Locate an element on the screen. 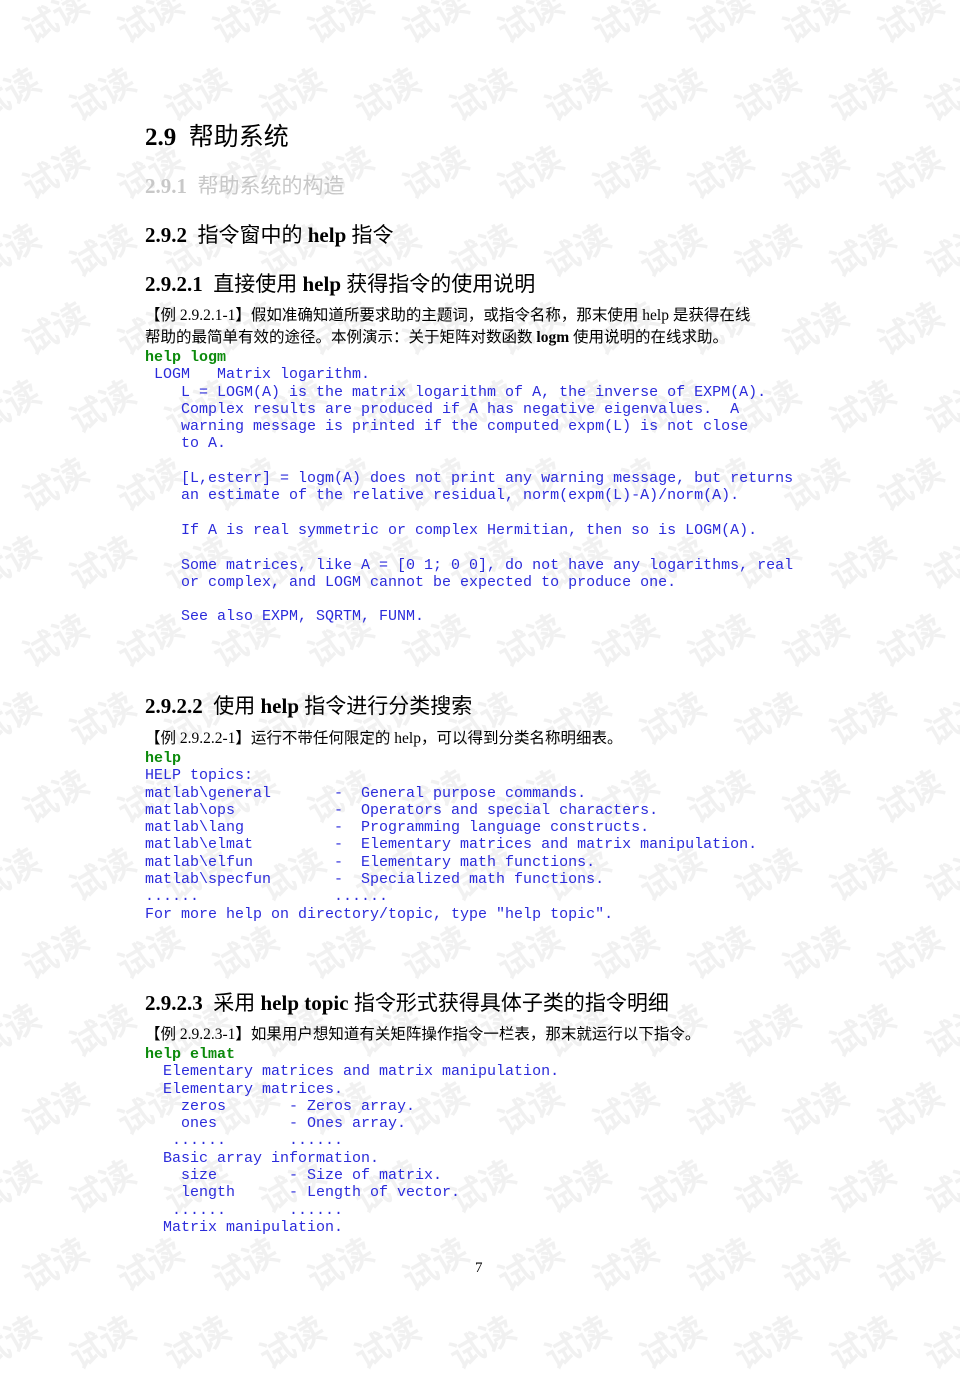  heading-2-9-2-2: 2.9.2.2 使用 help 指令进行分类搜索 is located at coordinates (308, 705).